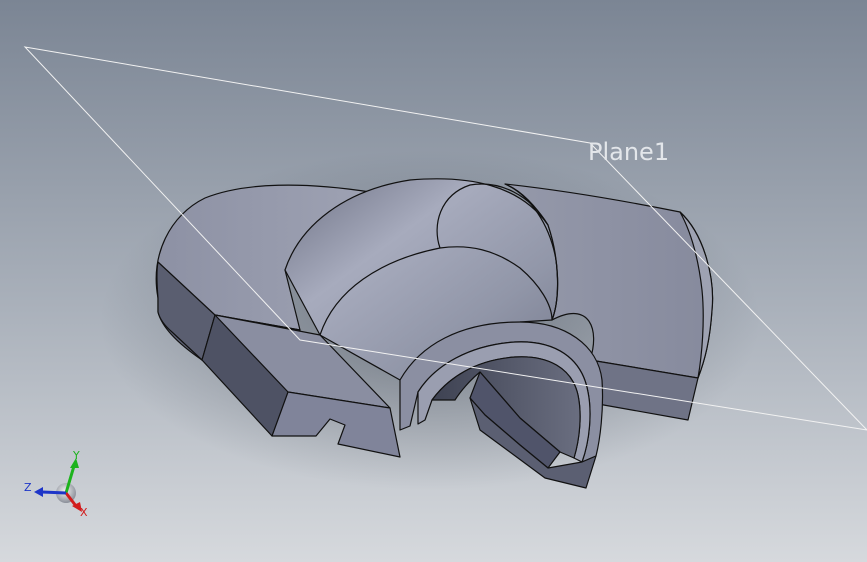 The image size is (867, 562). What do you see at coordinates (84, 512) in the screenshot?
I see `triad-x-label: X` at bounding box center [84, 512].